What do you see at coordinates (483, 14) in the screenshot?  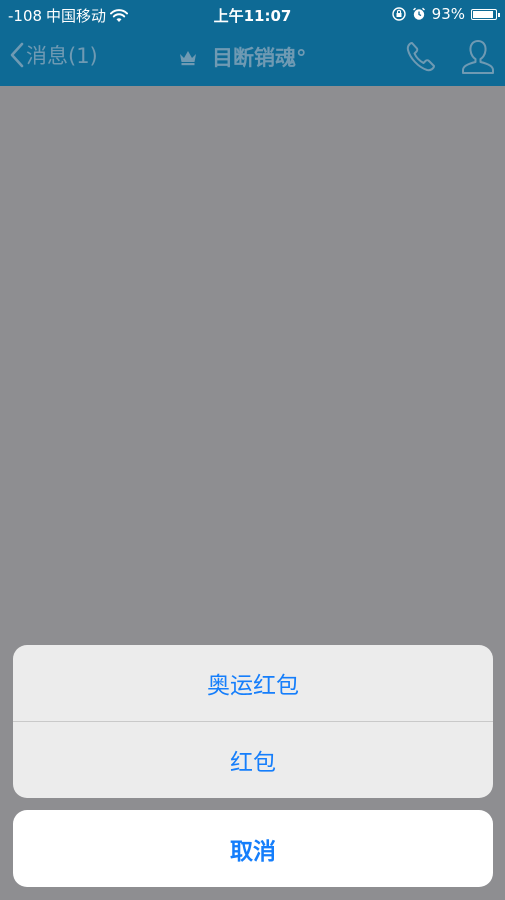 I see `battery-fill` at bounding box center [483, 14].